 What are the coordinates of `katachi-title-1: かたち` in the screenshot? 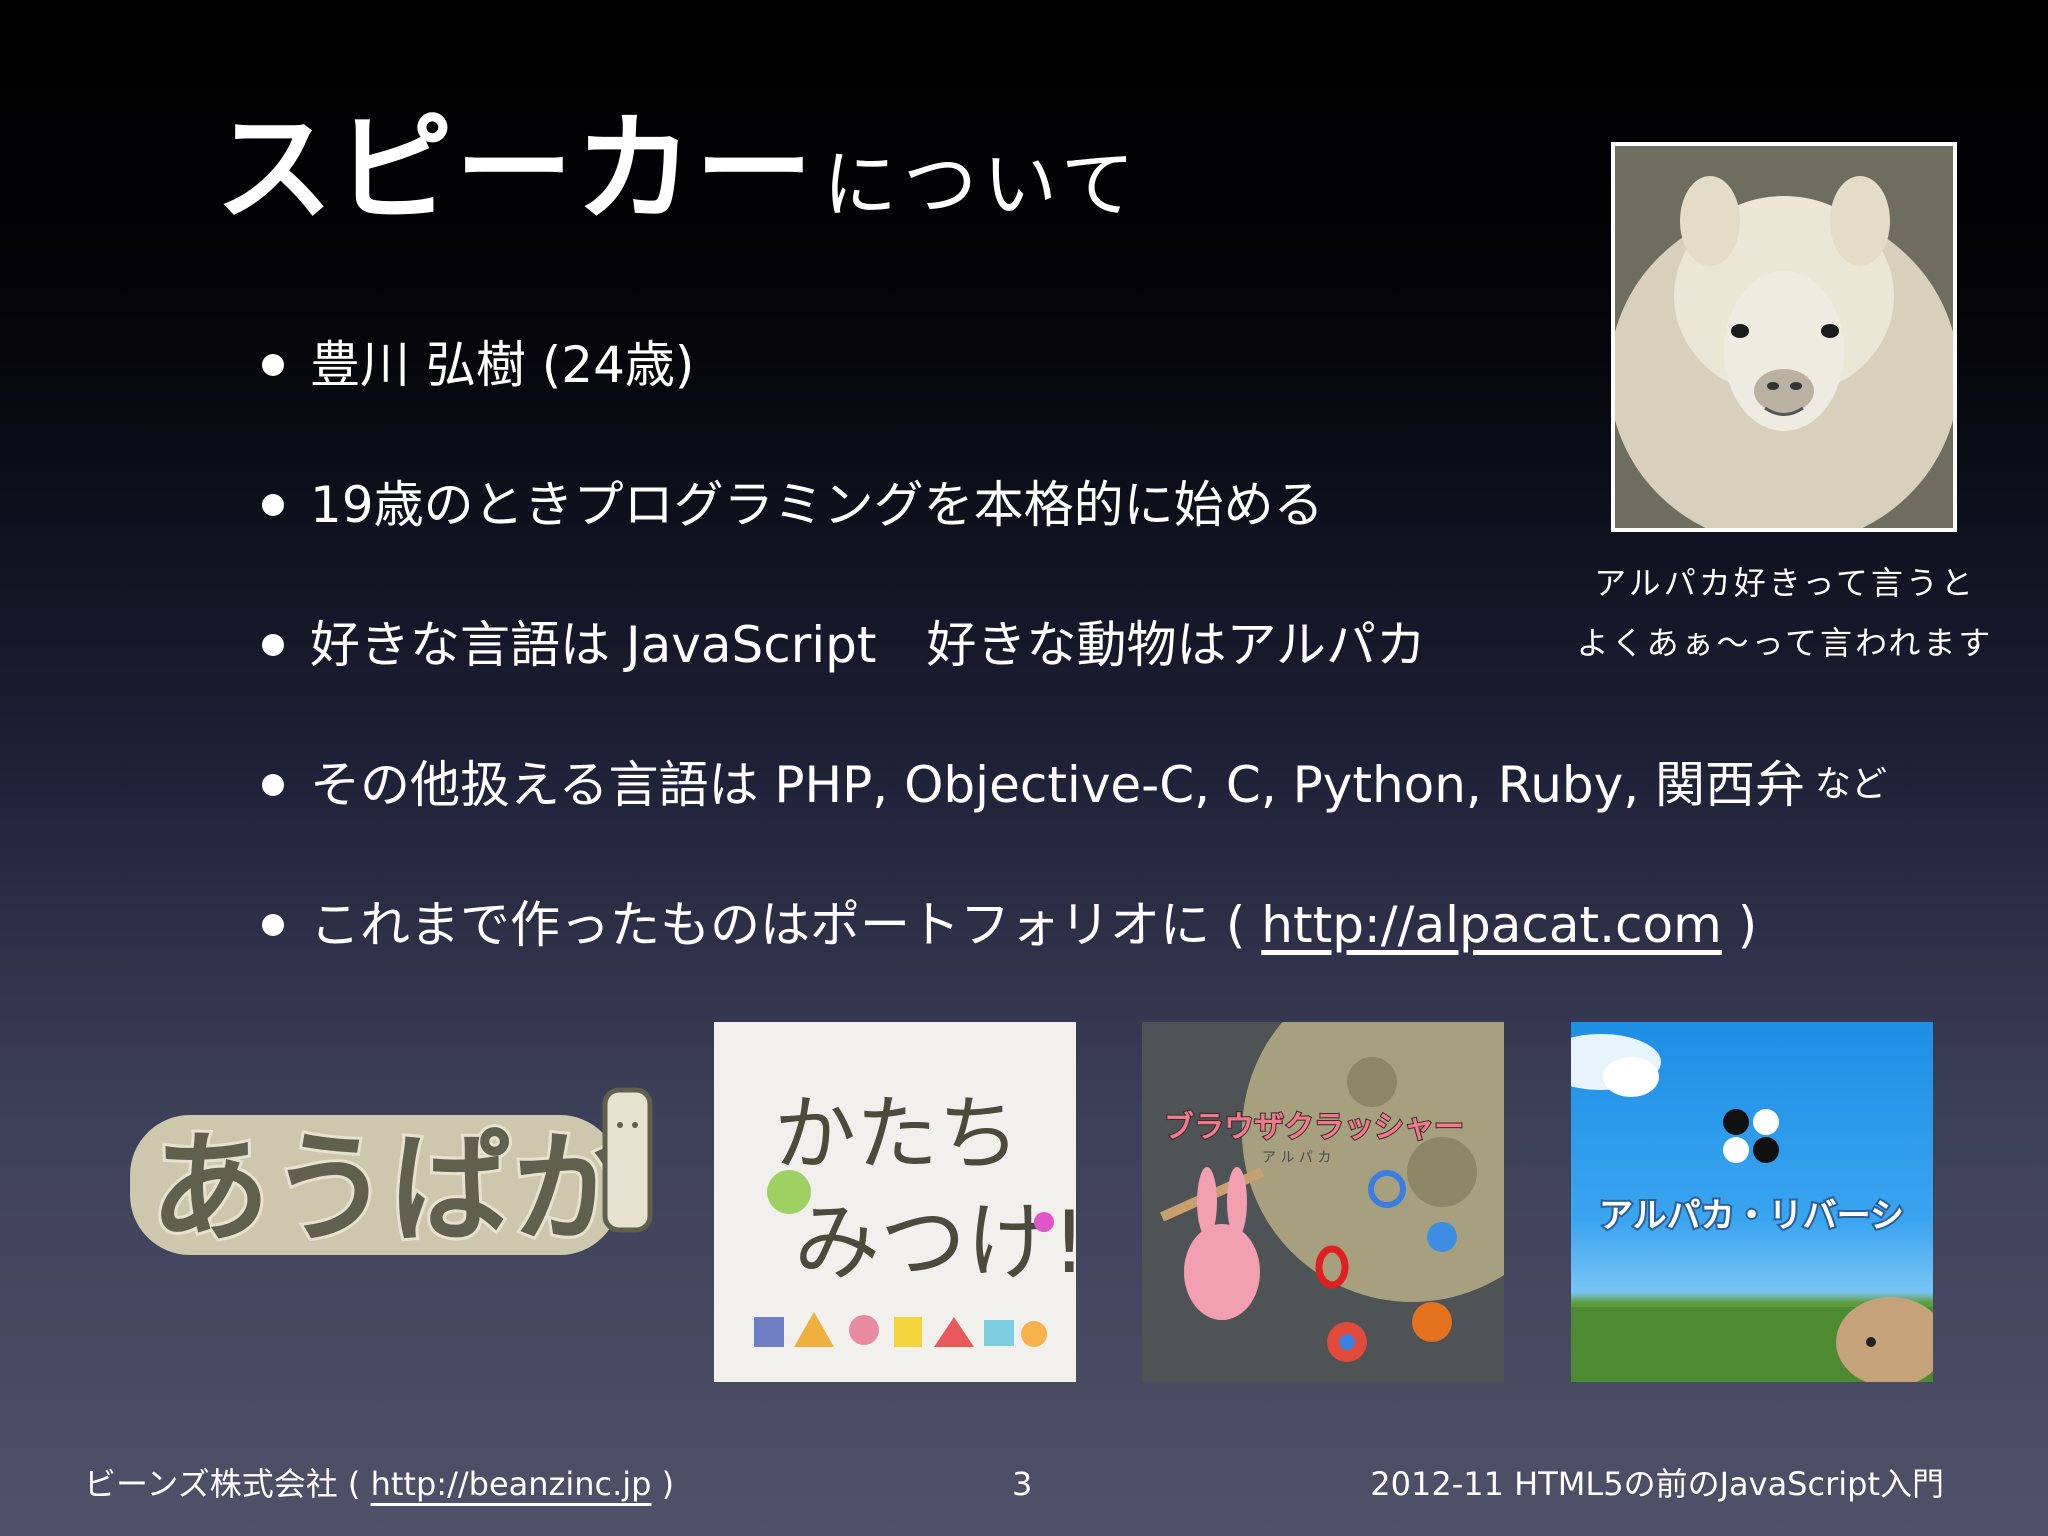 It's located at (897, 1134).